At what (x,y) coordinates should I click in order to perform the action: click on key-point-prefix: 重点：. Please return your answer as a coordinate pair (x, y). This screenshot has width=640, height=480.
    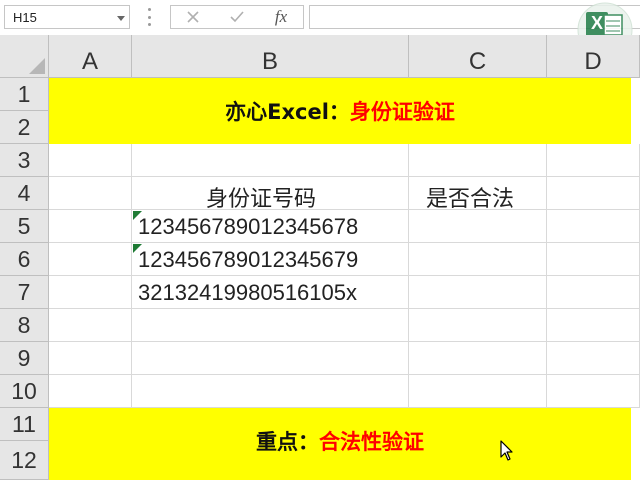
    Looking at the image, I should click on (287, 442).